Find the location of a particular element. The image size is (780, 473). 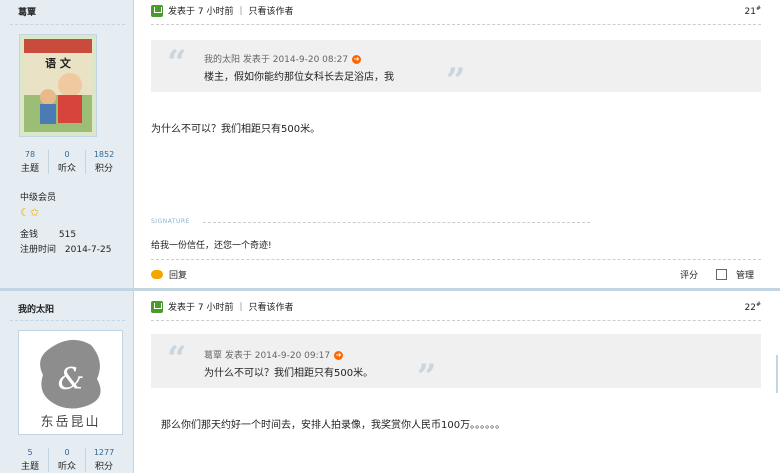

reply-icon is located at coordinates (157, 274).